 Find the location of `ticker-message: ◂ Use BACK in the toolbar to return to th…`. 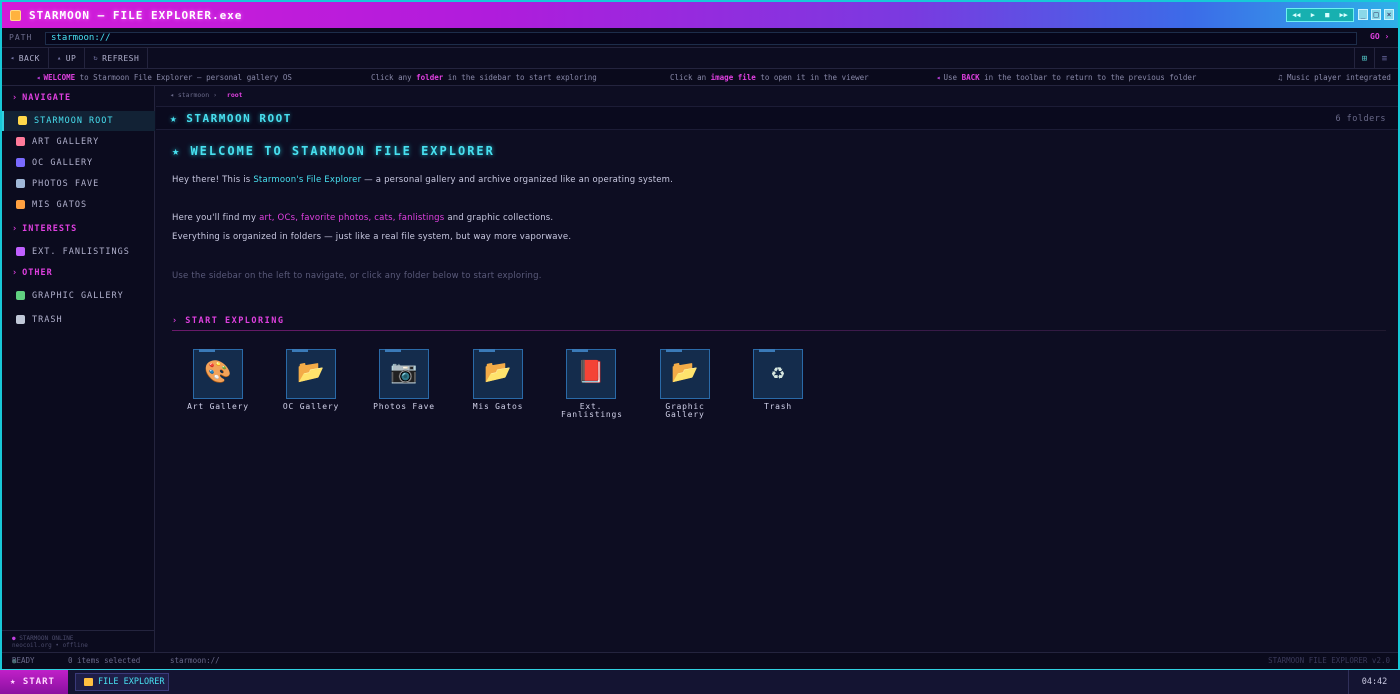

ticker-message: ◂ Use BACK in the toolbar to return to th… is located at coordinates (1066, 77).